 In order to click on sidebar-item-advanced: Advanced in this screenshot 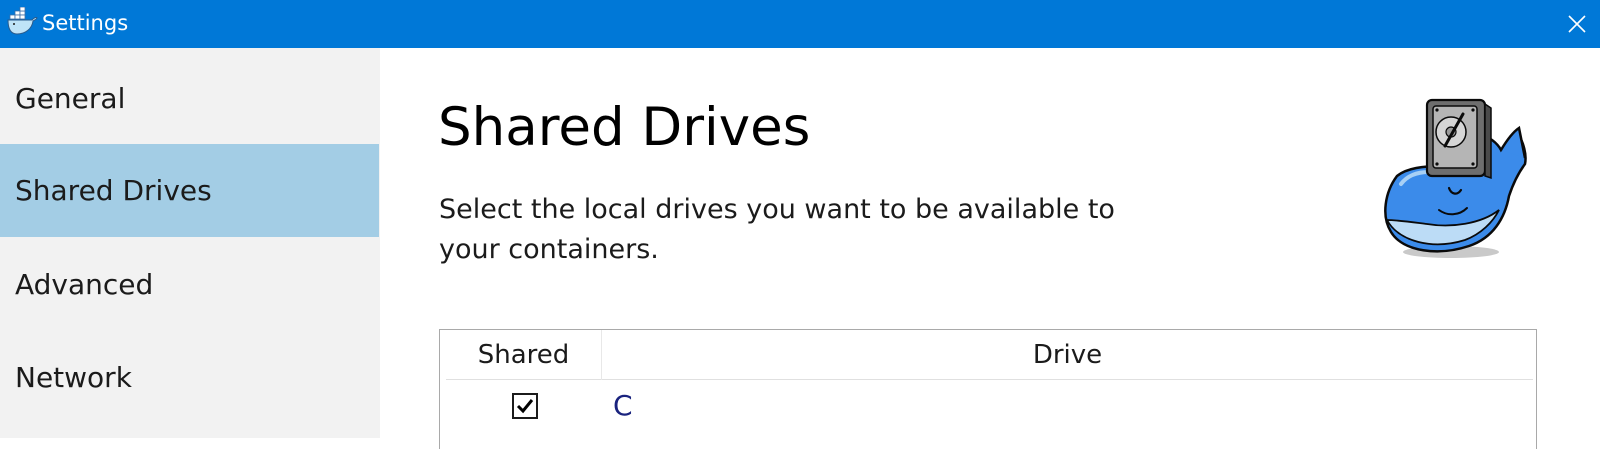, I will do `click(189, 284)`.